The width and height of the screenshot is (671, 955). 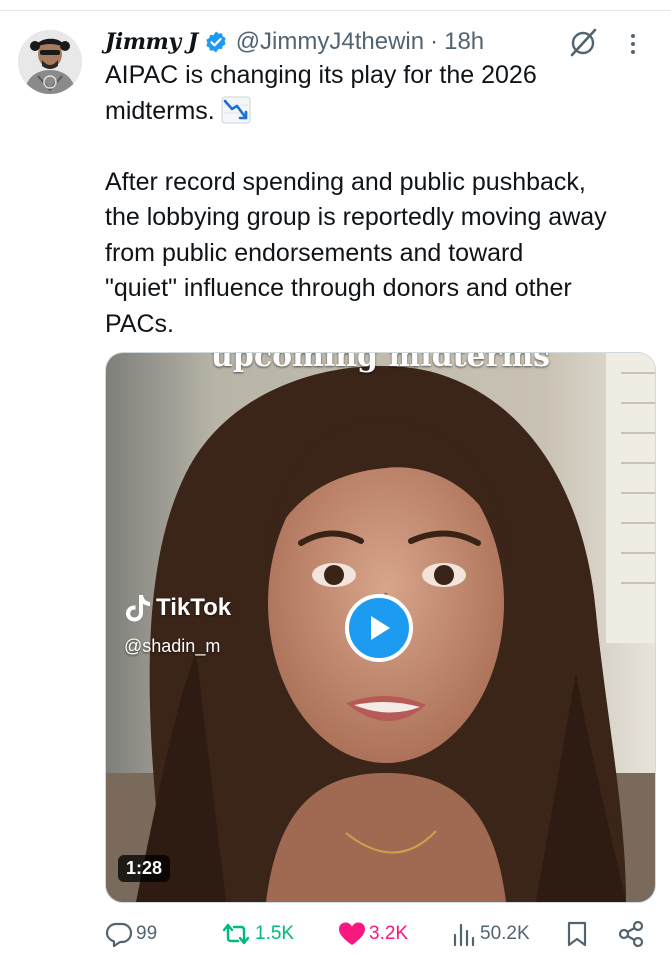 What do you see at coordinates (464, 935) in the screenshot?
I see `analytics-icon` at bounding box center [464, 935].